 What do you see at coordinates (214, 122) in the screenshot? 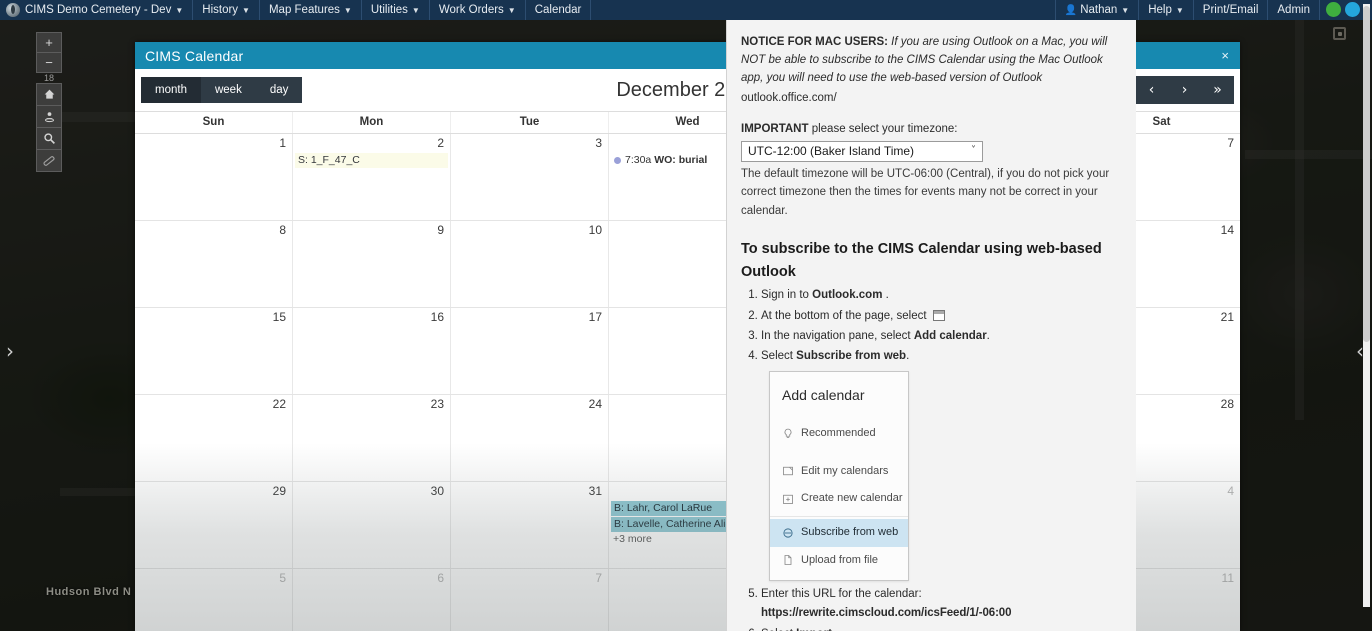
I see `dow-sun: Sun` at bounding box center [214, 122].